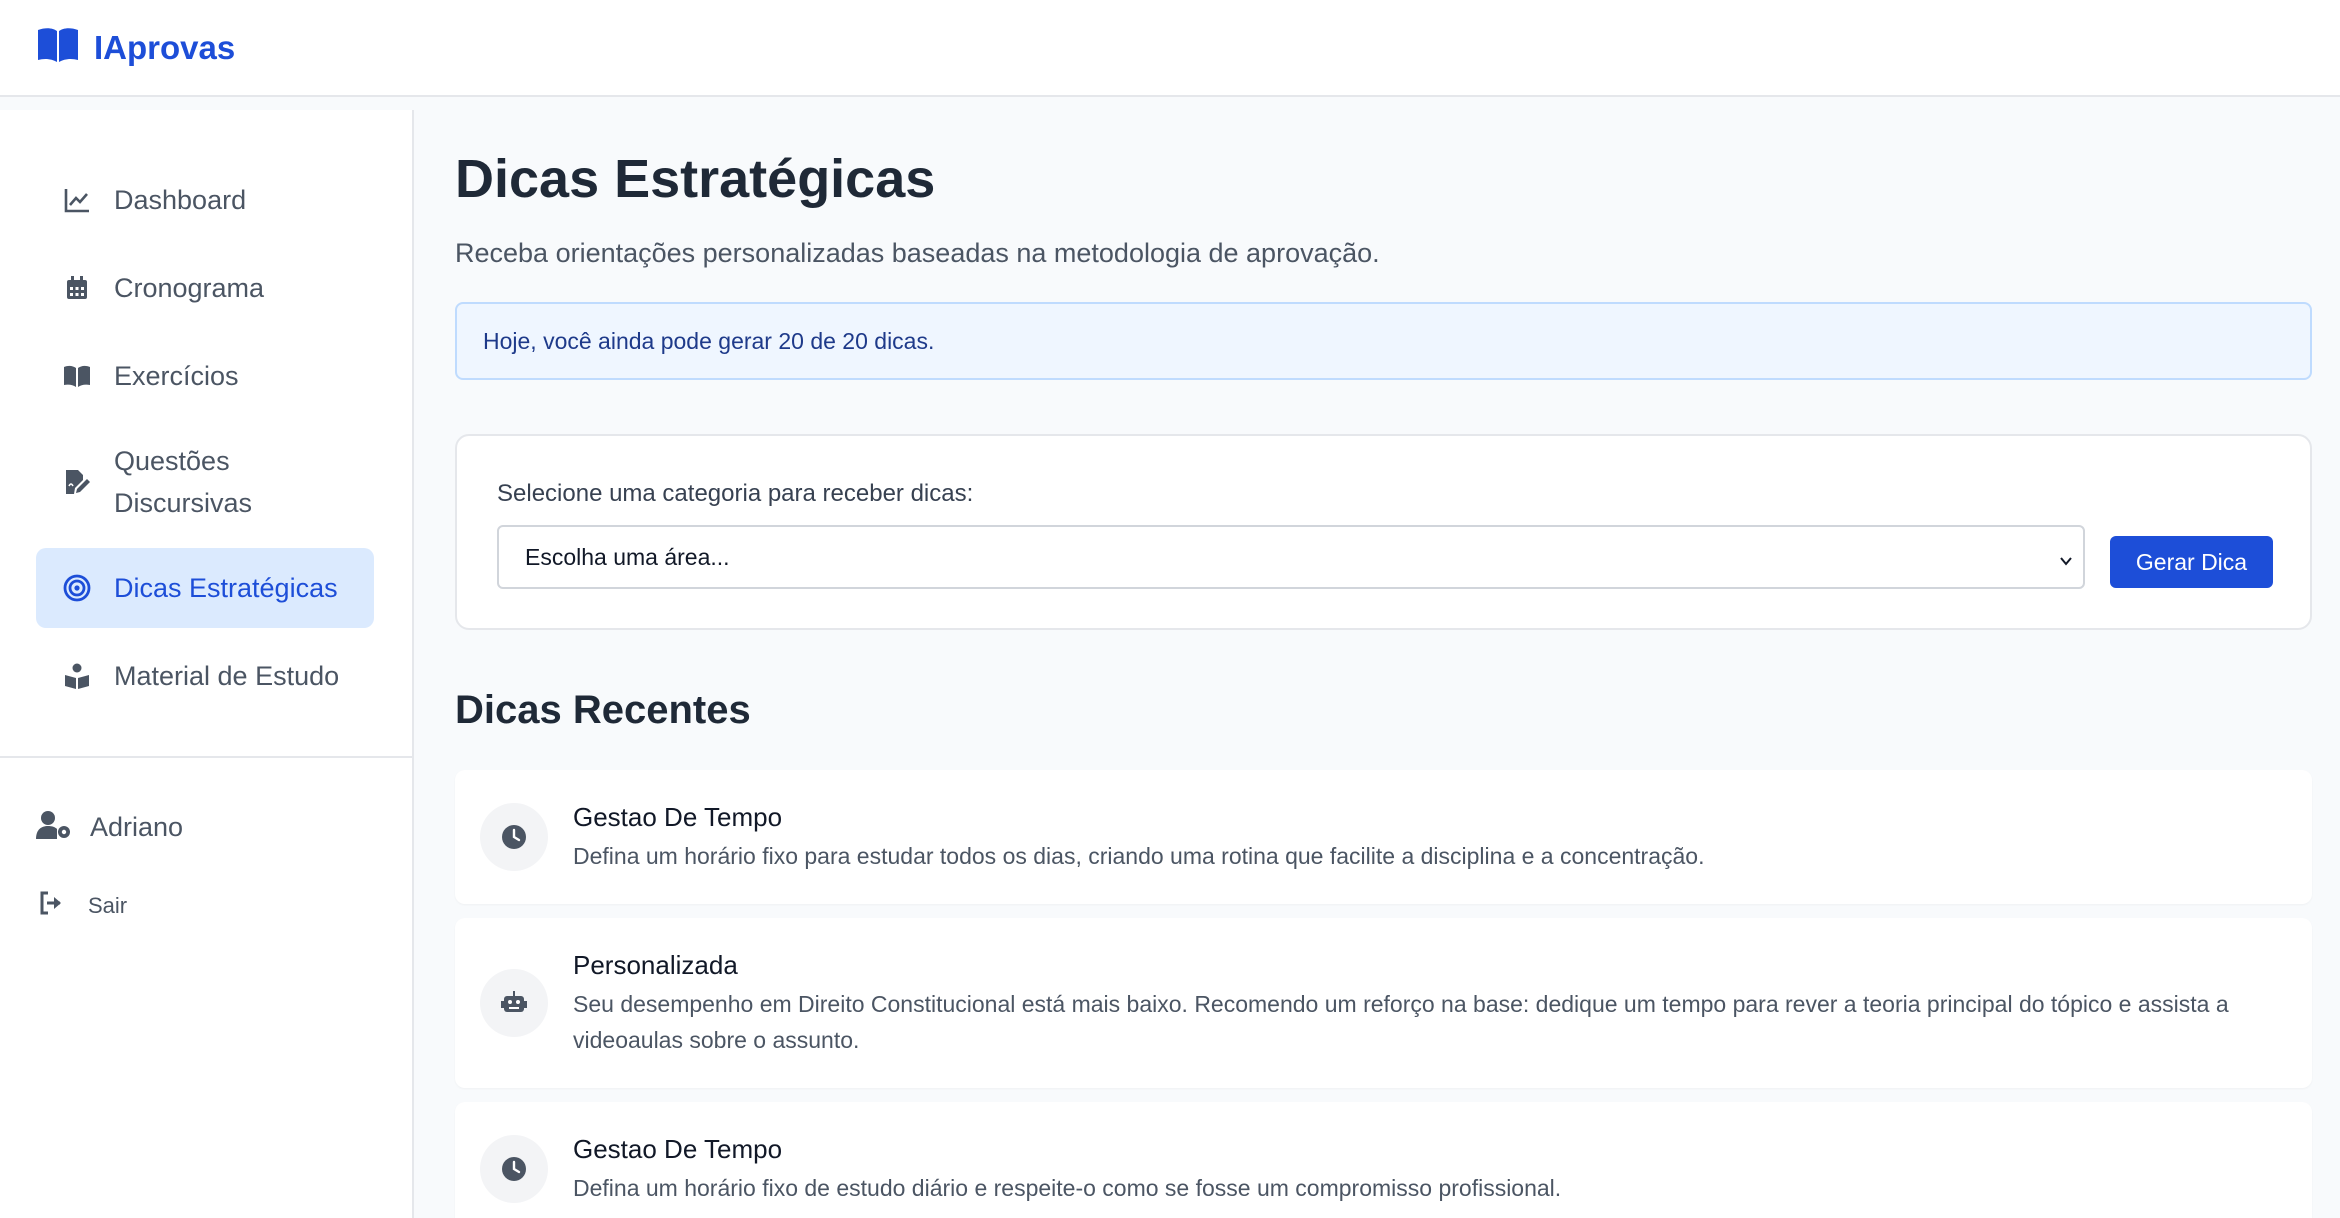  Describe the element at coordinates (137, 827) in the screenshot. I see `user-name: Adriano` at that location.